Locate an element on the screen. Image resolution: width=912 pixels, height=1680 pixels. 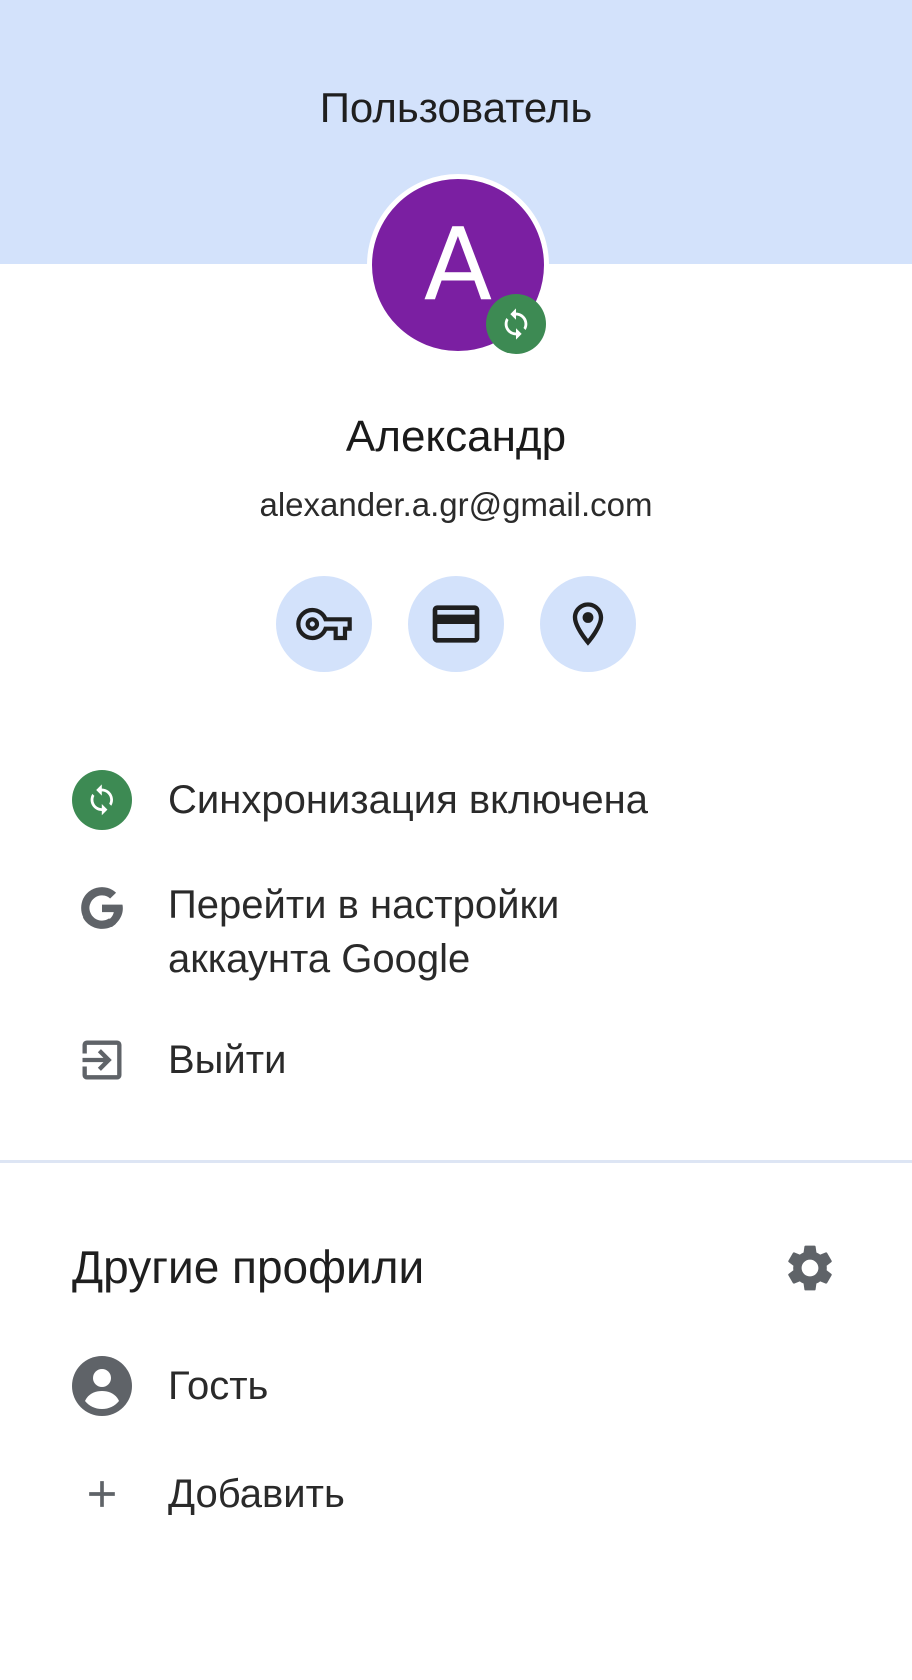
gear-icon is located at coordinates (810, 1268).